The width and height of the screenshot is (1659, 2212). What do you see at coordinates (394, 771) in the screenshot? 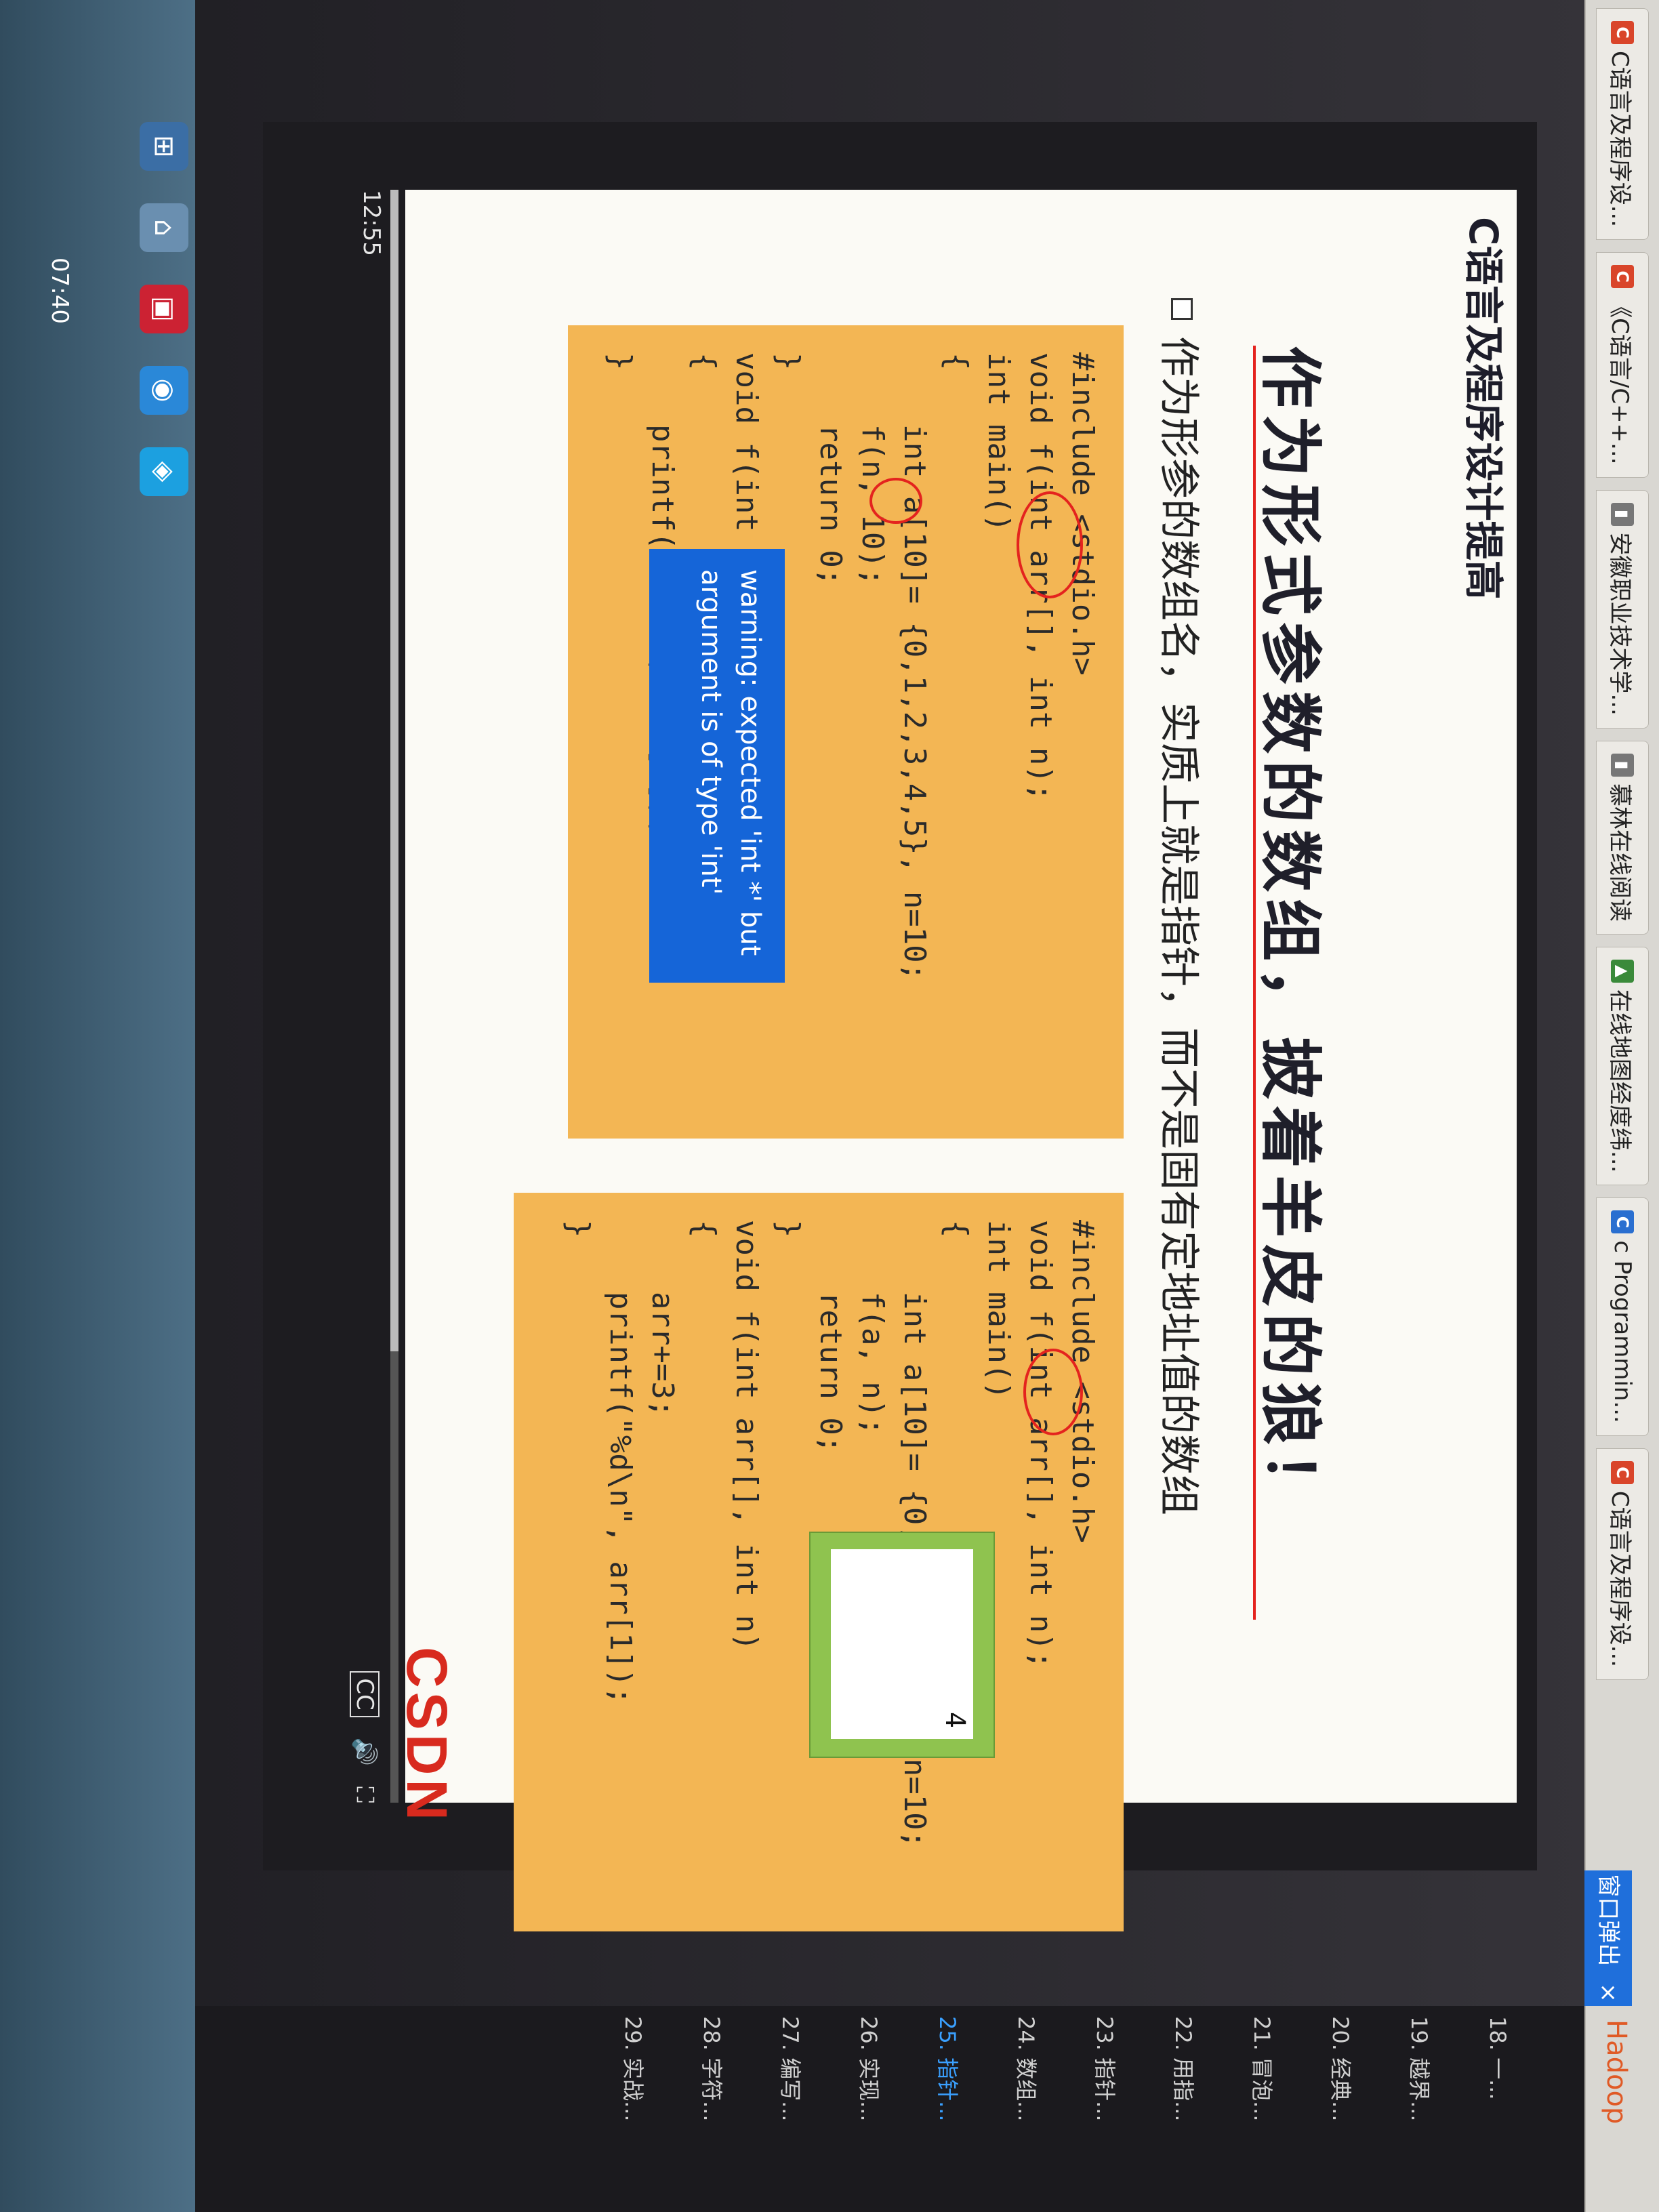
I see `video-progress-fill` at bounding box center [394, 771].